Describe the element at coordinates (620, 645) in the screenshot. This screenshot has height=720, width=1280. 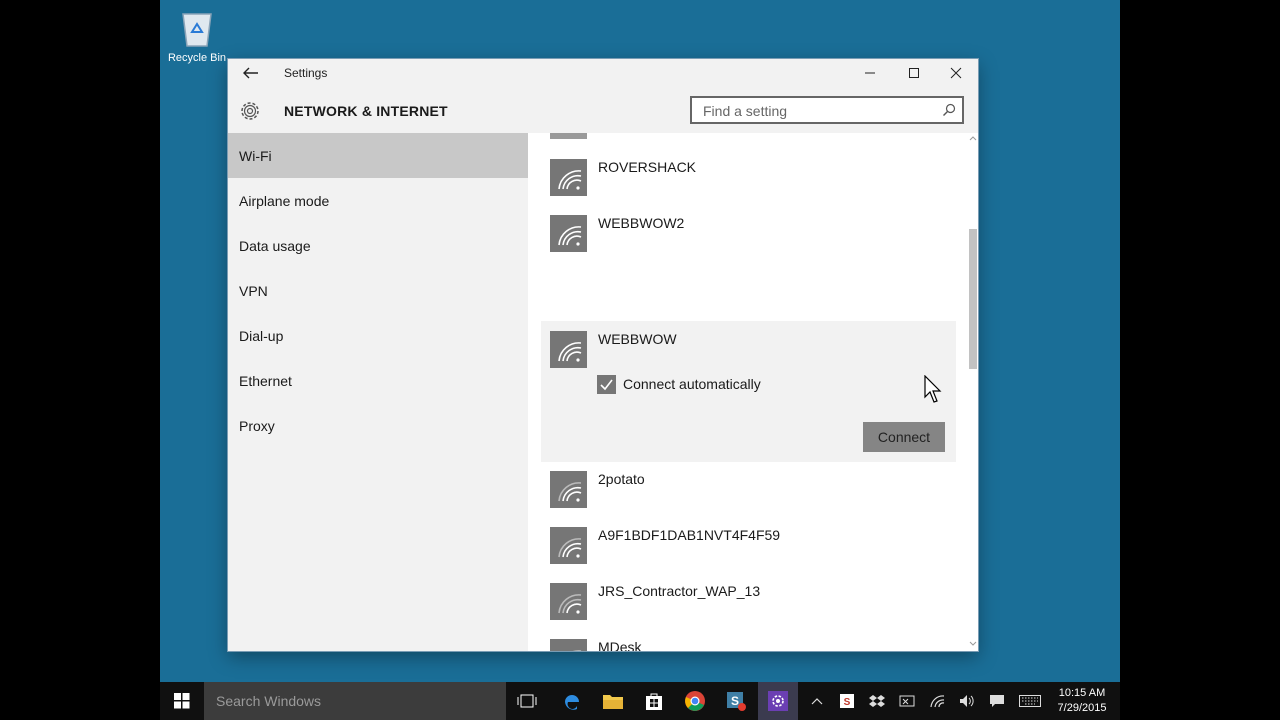
I see `network-name: MDesk` at that location.